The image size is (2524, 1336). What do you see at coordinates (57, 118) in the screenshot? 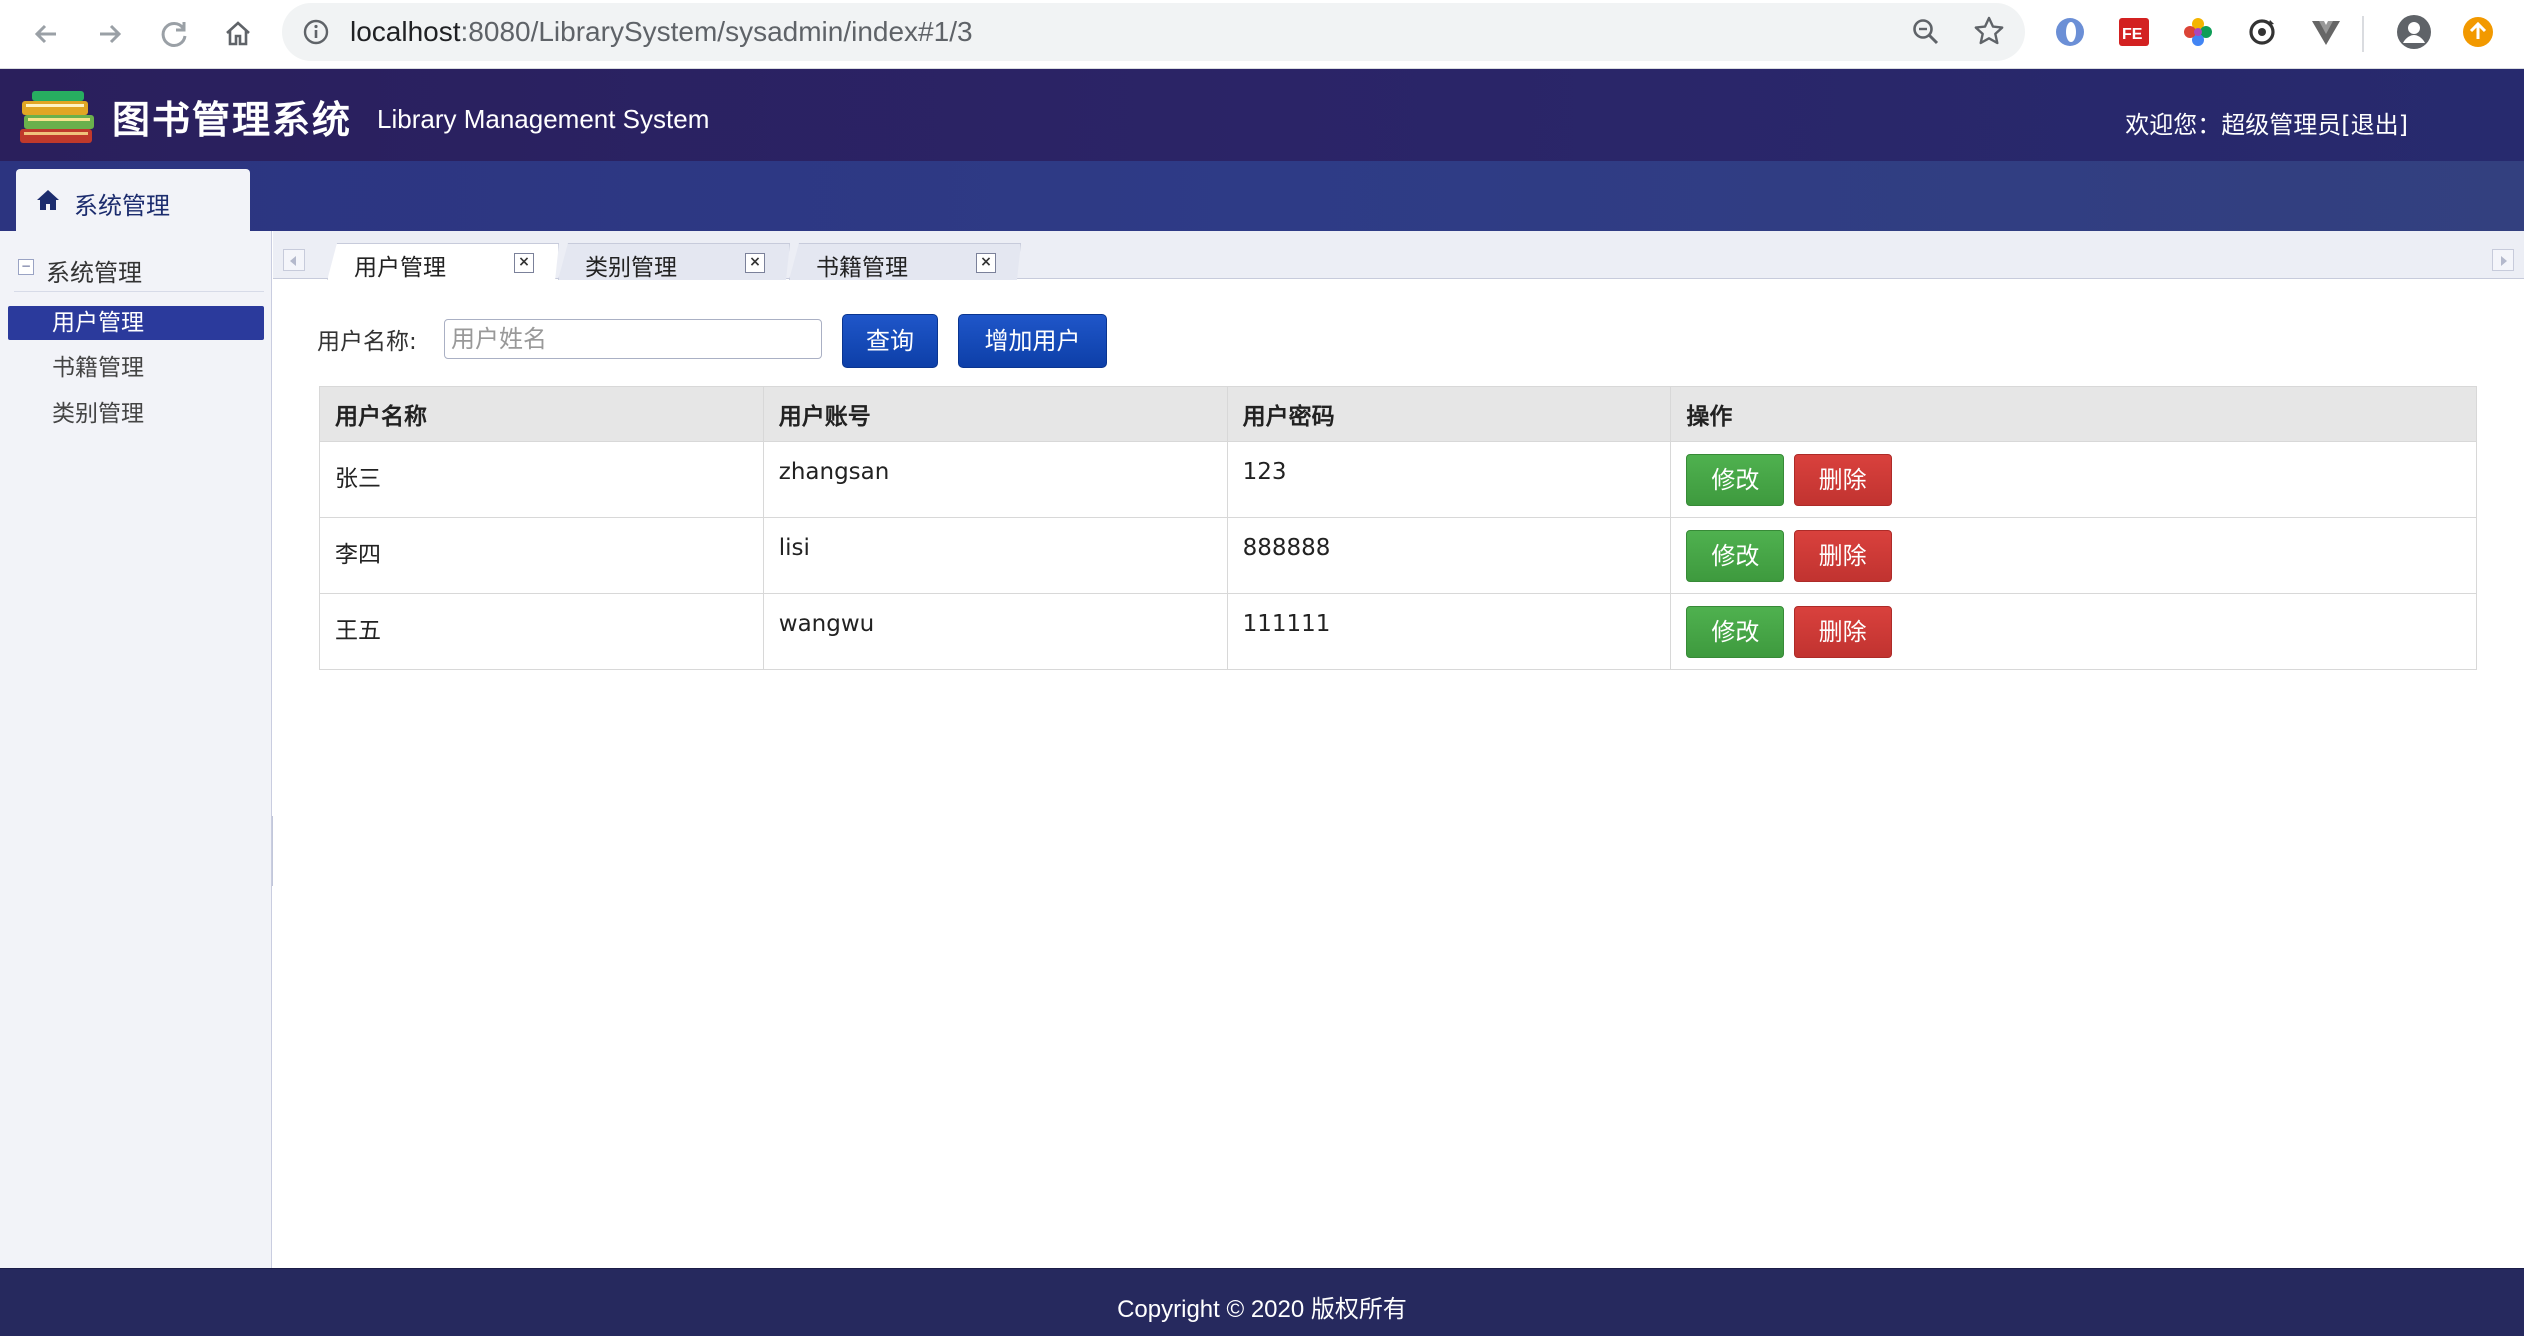
I see `books-logo-icon` at bounding box center [57, 118].